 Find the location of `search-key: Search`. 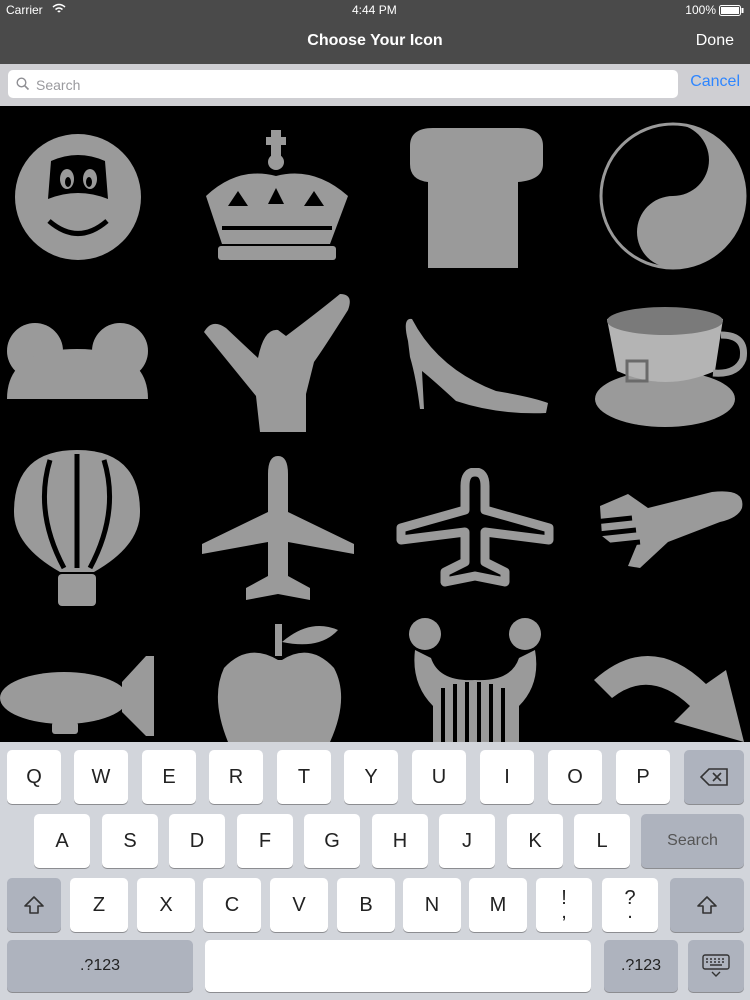

search-key: Search is located at coordinates (692, 841).